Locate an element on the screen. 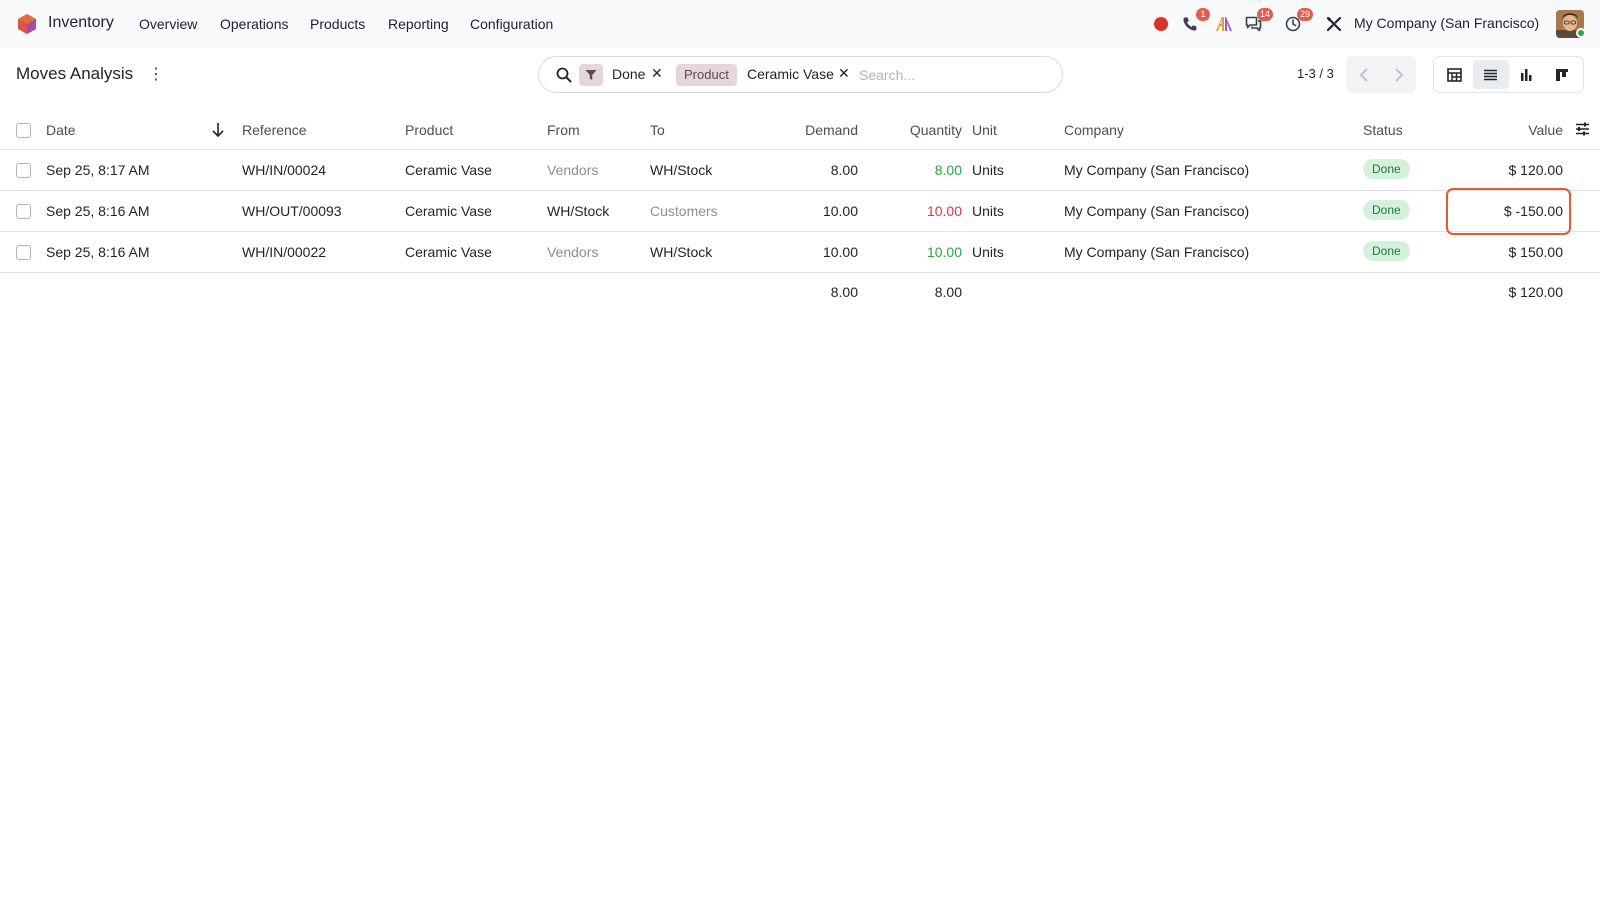  phone-icon: 1 is located at coordinates (1195, 21).